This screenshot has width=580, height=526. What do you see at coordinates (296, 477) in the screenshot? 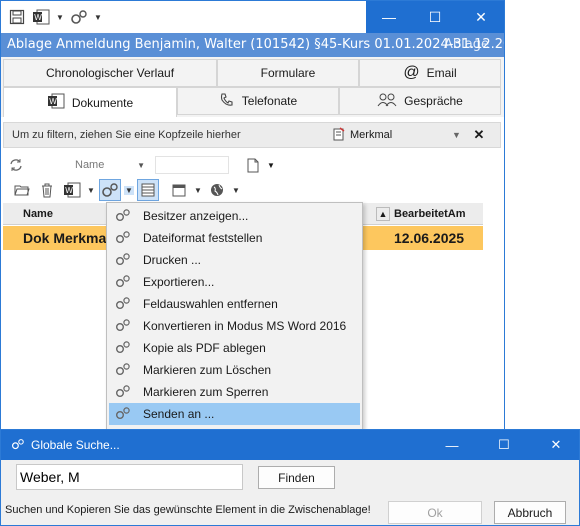
I see `find-button: Finden` at bounding box center [296, 477].